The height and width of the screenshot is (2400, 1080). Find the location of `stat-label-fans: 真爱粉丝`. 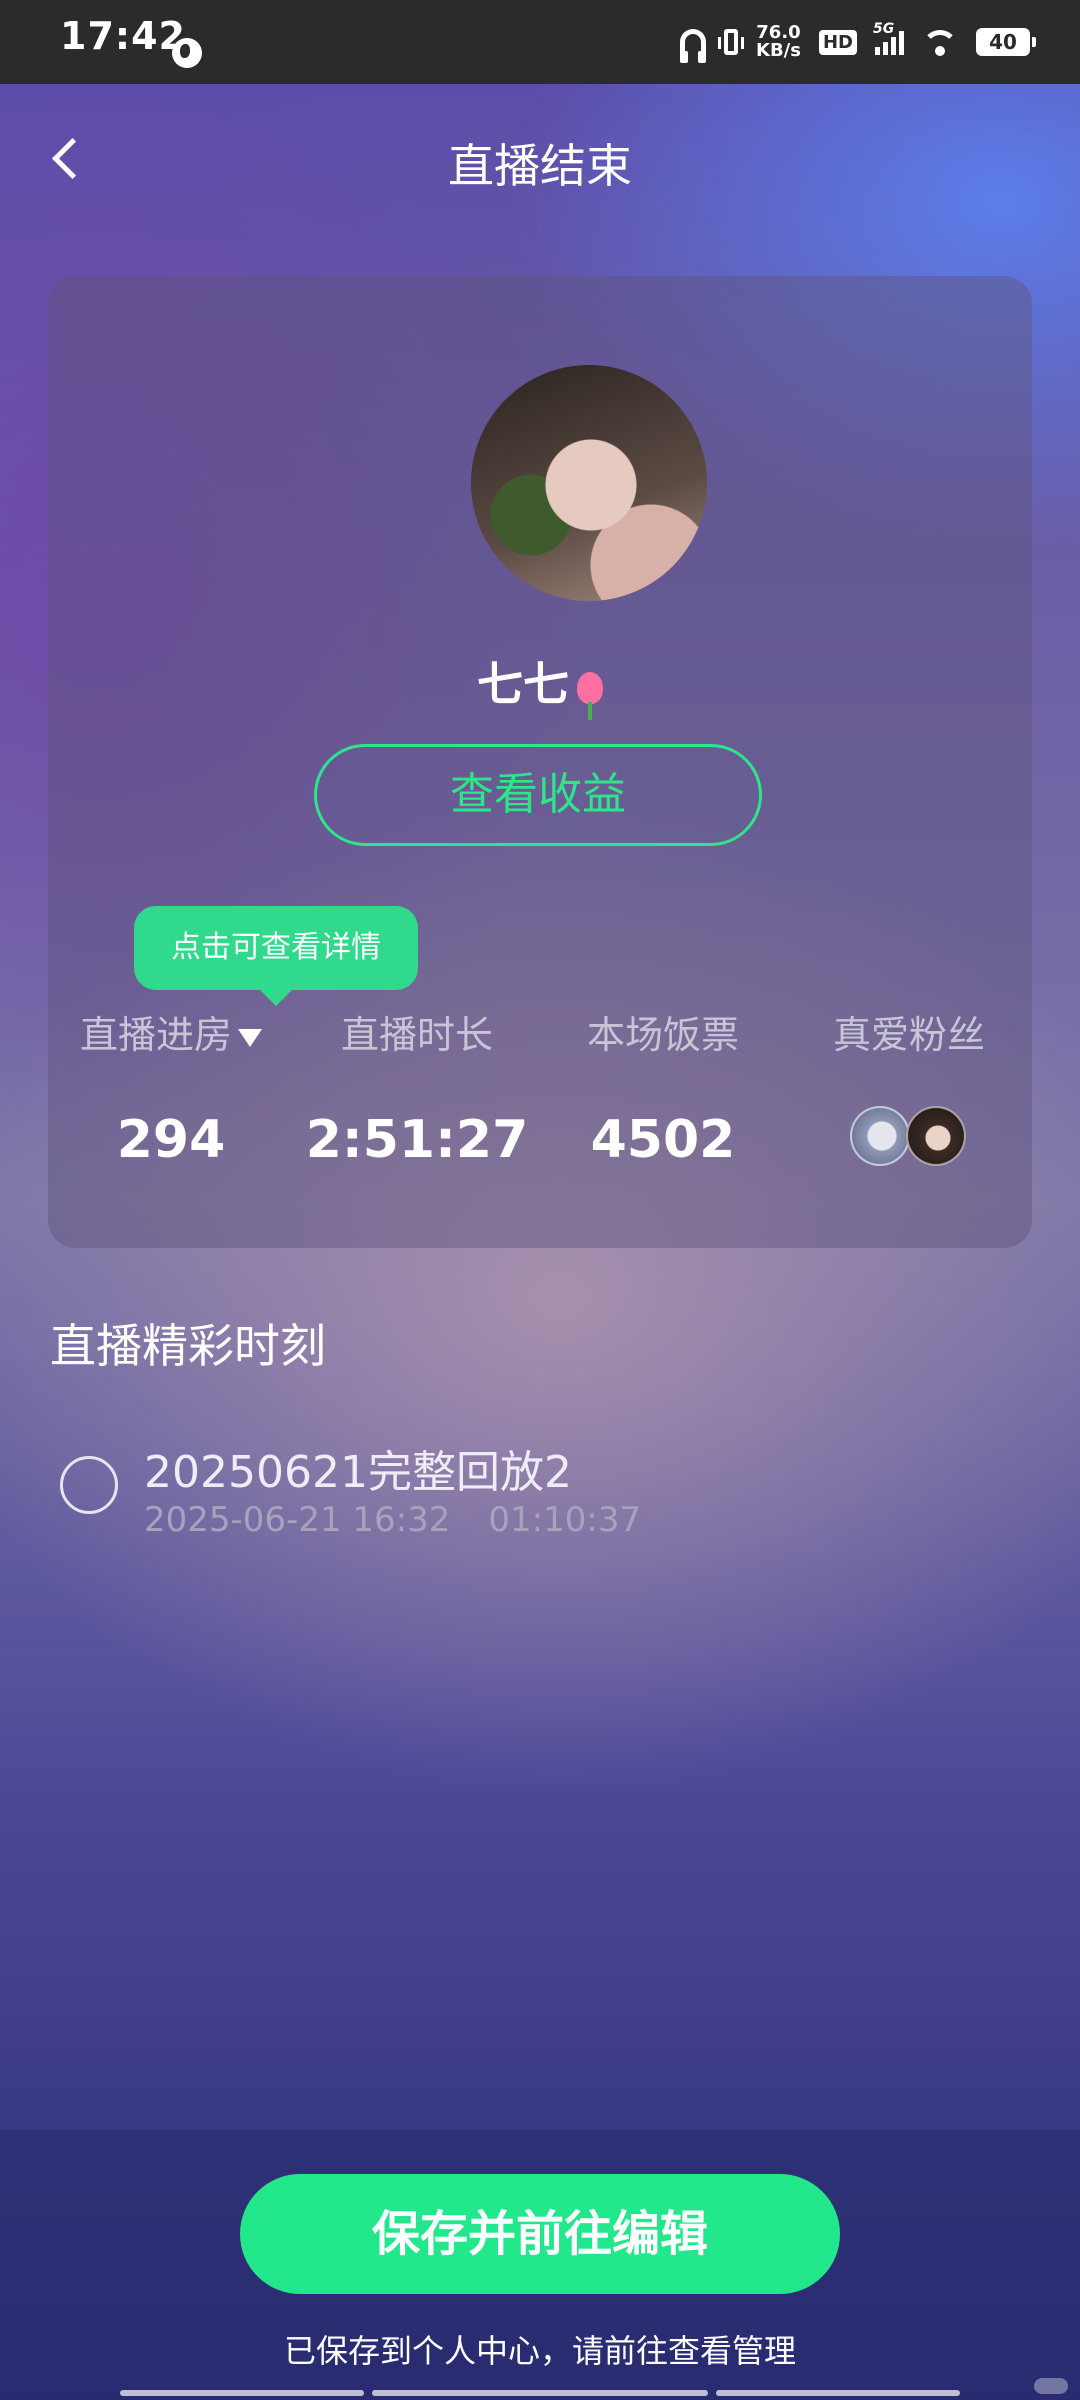

stat-label-fans: 真爱粉丝 is located at coordinates (908, 1035).